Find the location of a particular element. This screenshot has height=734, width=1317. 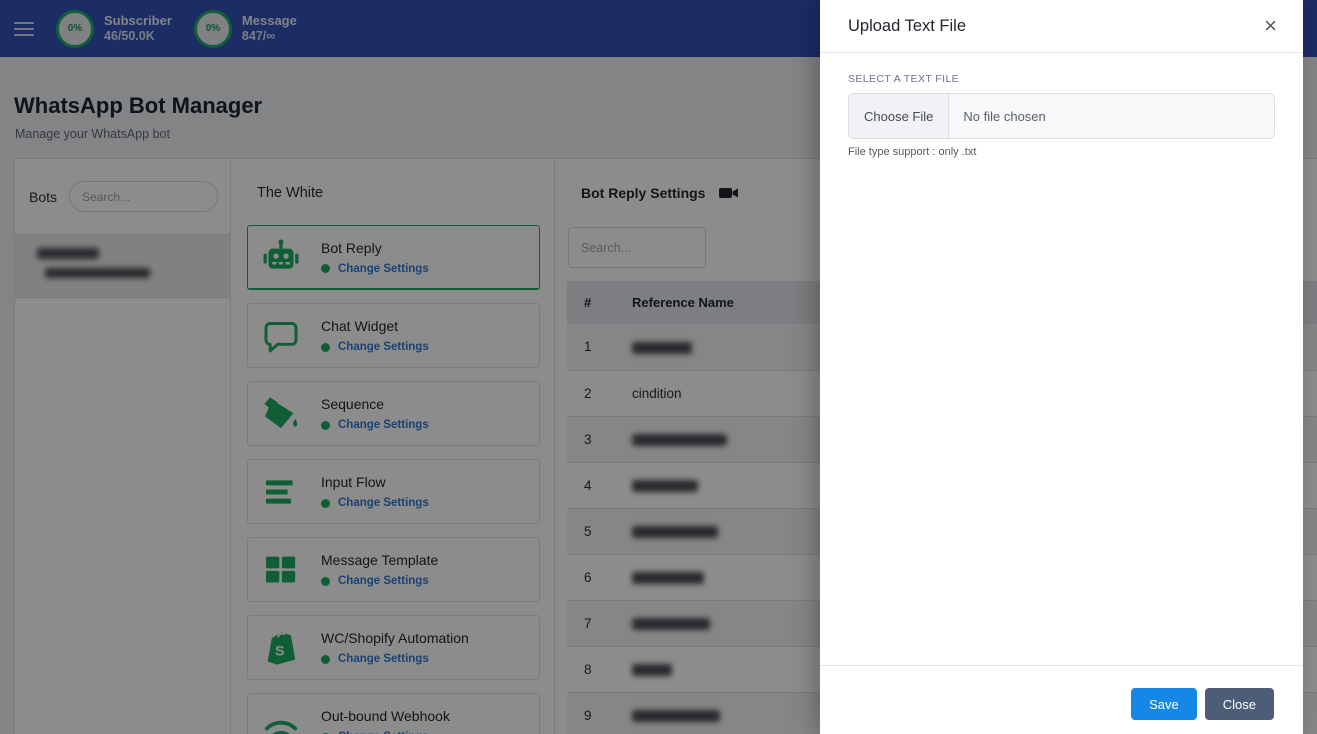

file-status-text: No file chosen is located at coordinates (1004, 116).